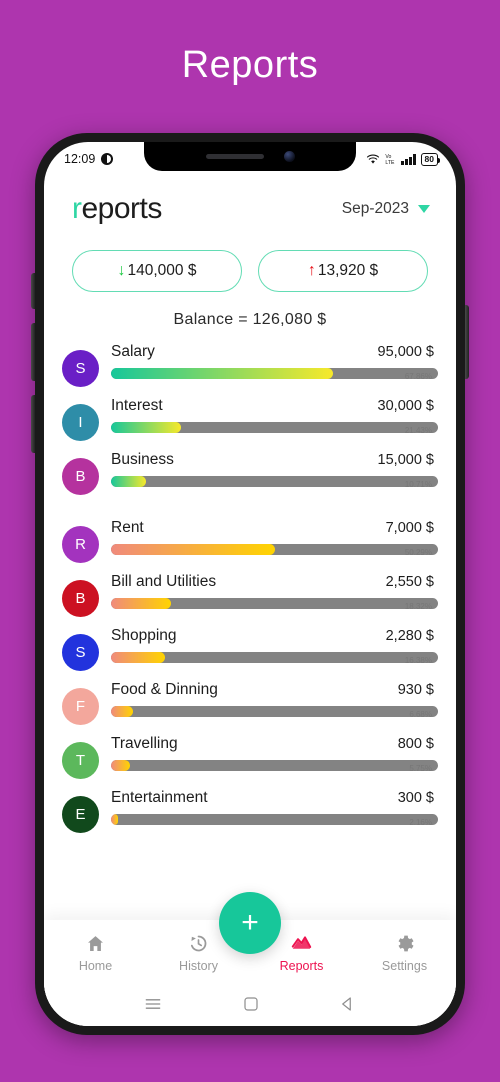 Image resolution: width=500 pixels, height=1082 pixels. I want to click on history-icon, so click(198, 943).